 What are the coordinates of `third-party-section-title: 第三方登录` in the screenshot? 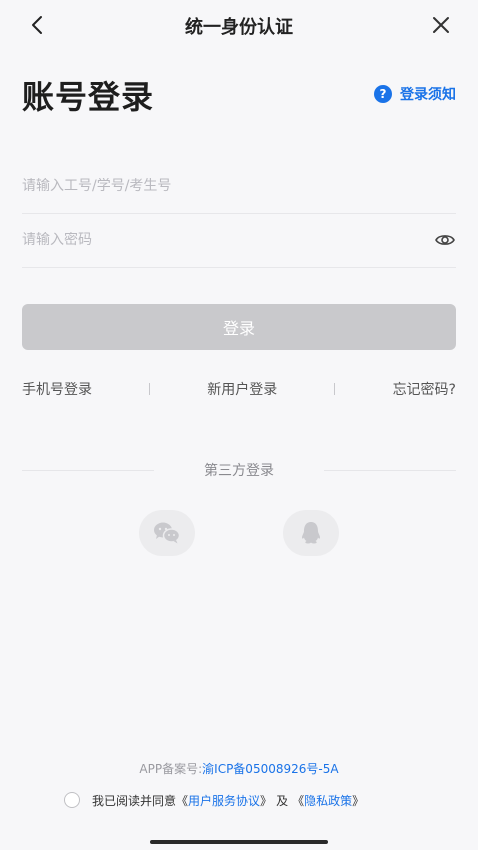 It's located at (239, 470).